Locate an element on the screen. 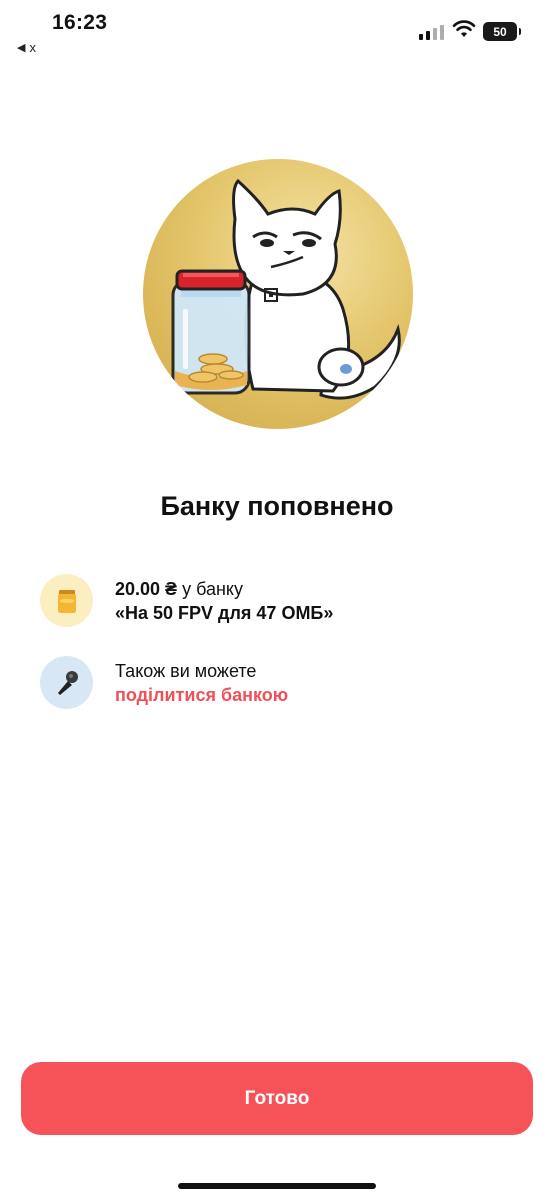  back-to-app-button: ◀ x is located at coordinates (26, 47).